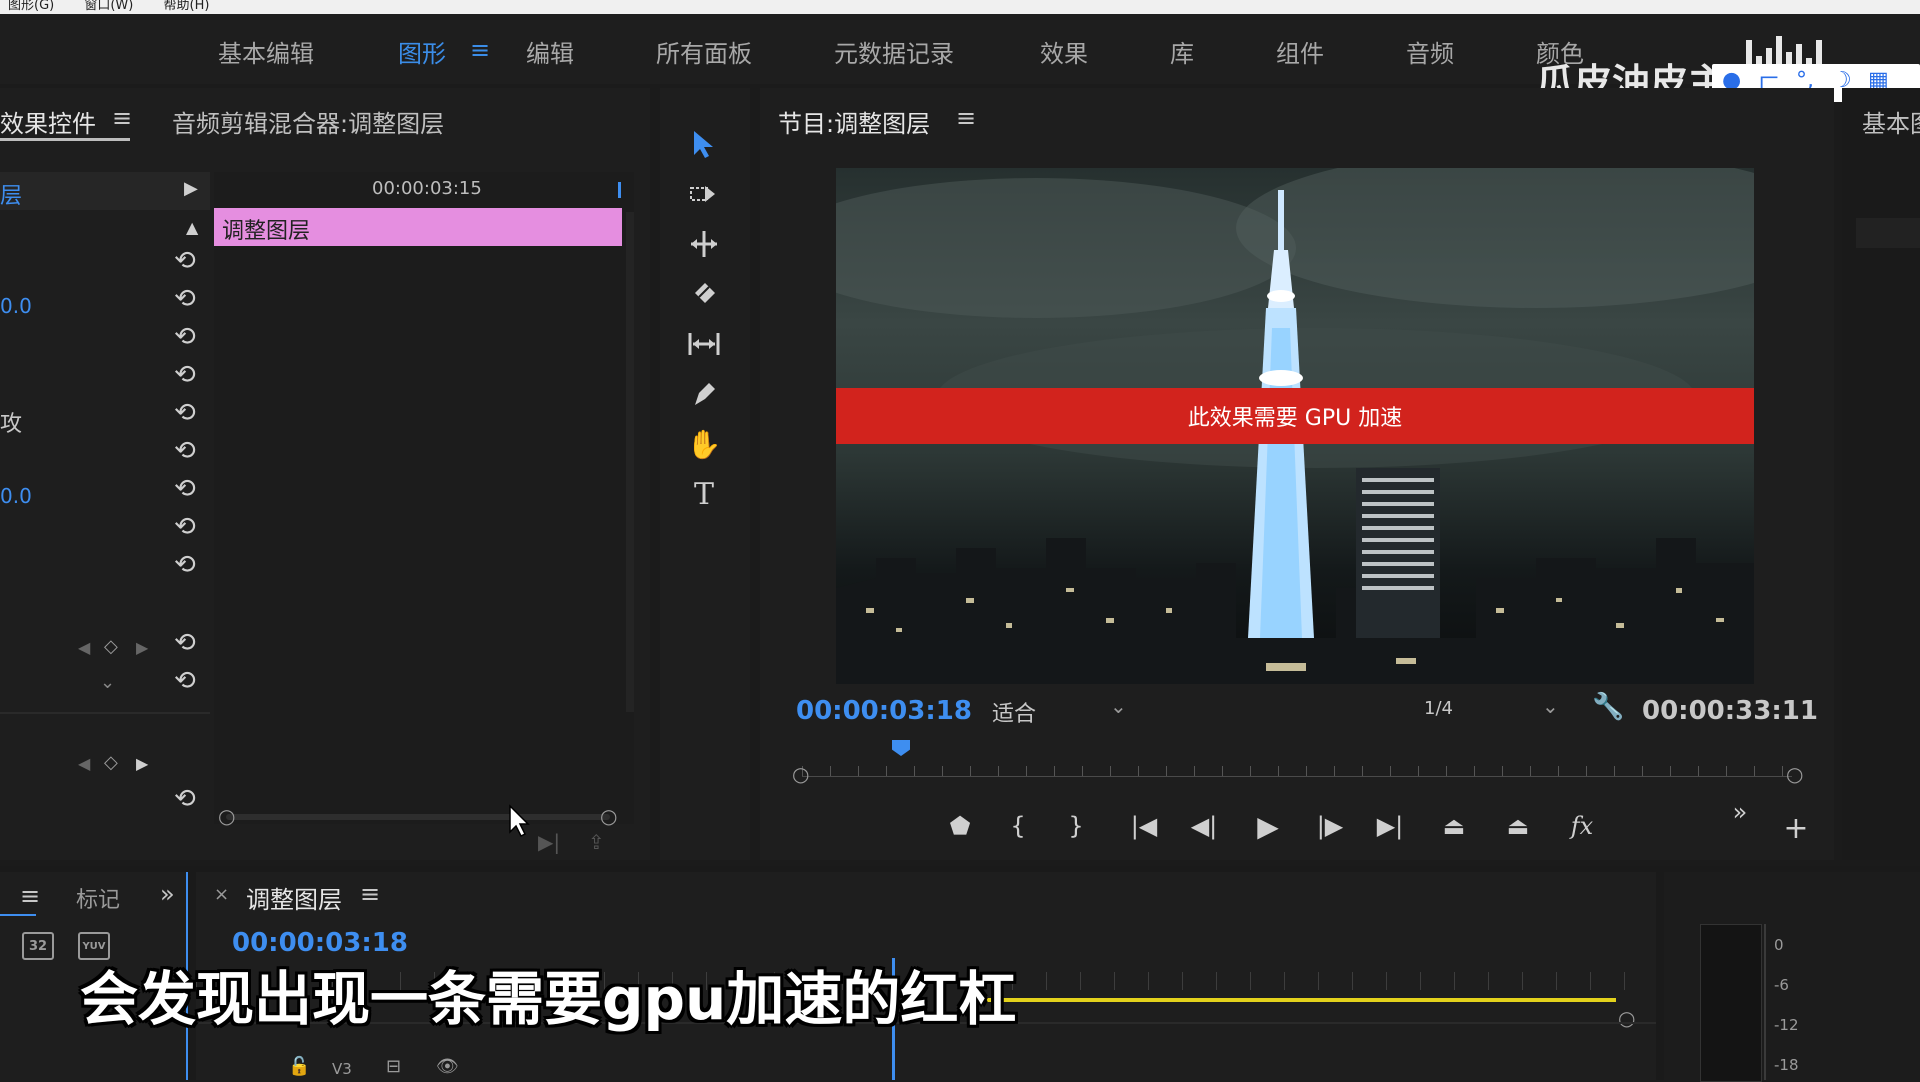 This screenshot has height=1082, width=1920. What do you see at coordinates (418, 817) in the screenshot?
I see `zoom-scrollbar` at bounding box center [418, 817].